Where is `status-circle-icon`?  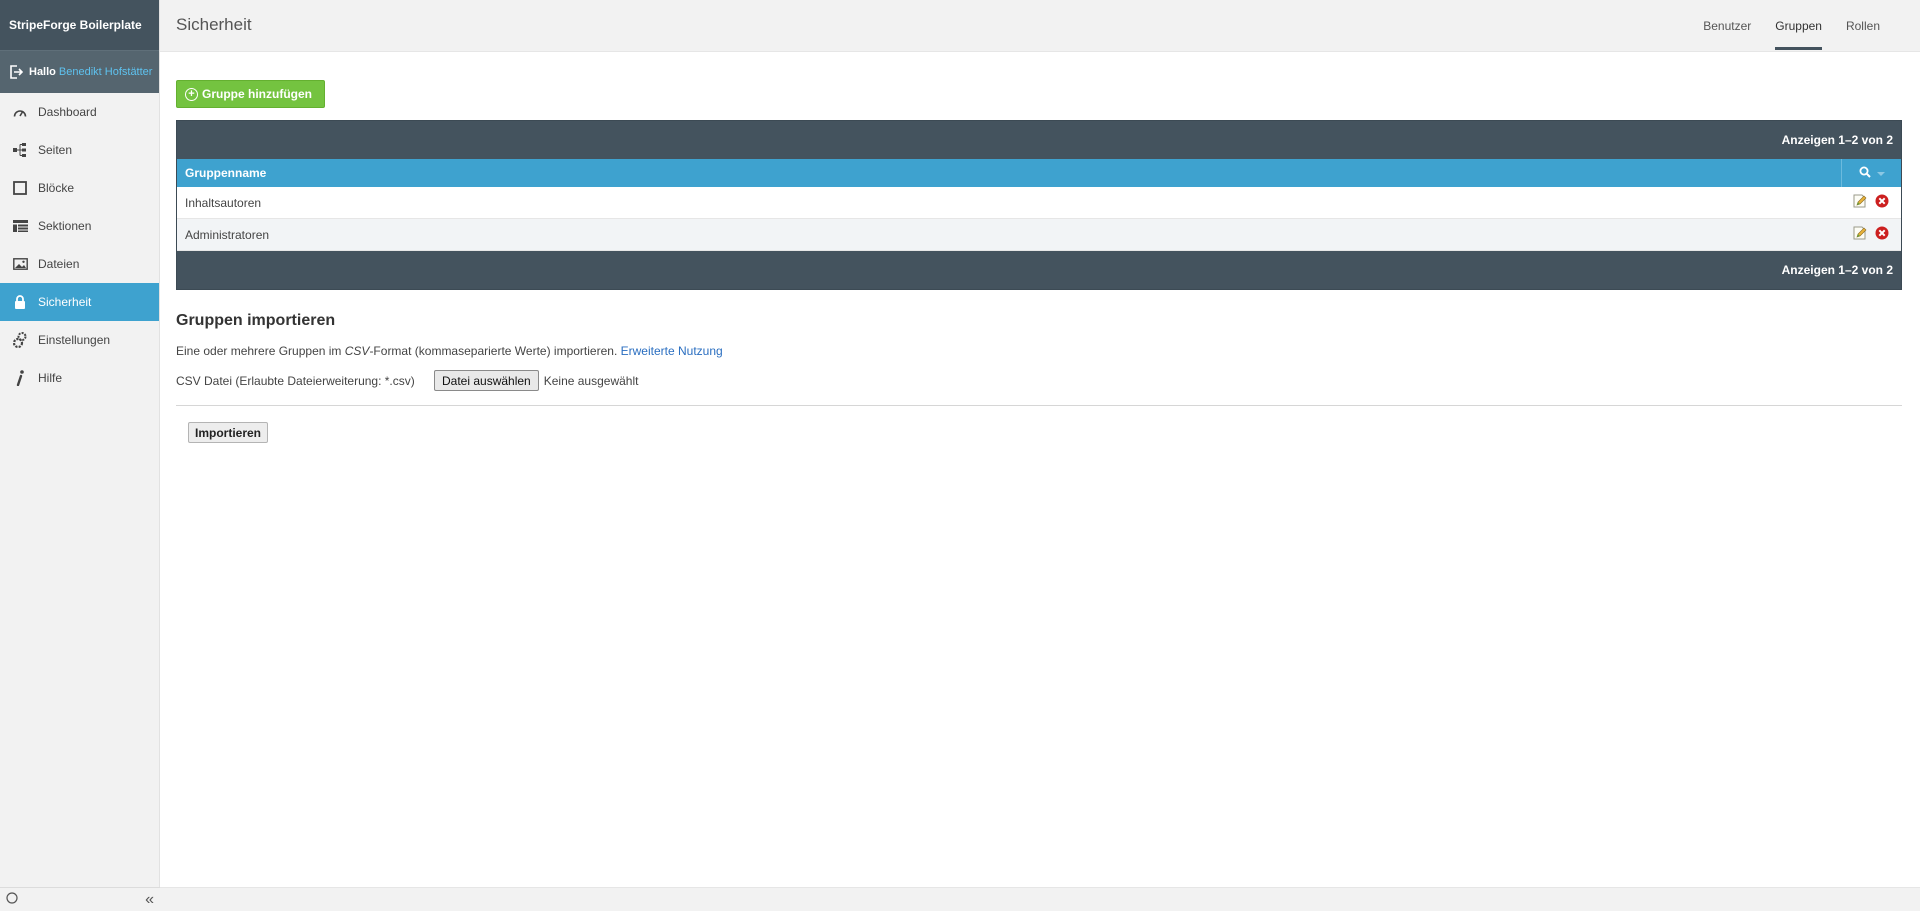 status-circle-icon is located at coordinates (12, 899).